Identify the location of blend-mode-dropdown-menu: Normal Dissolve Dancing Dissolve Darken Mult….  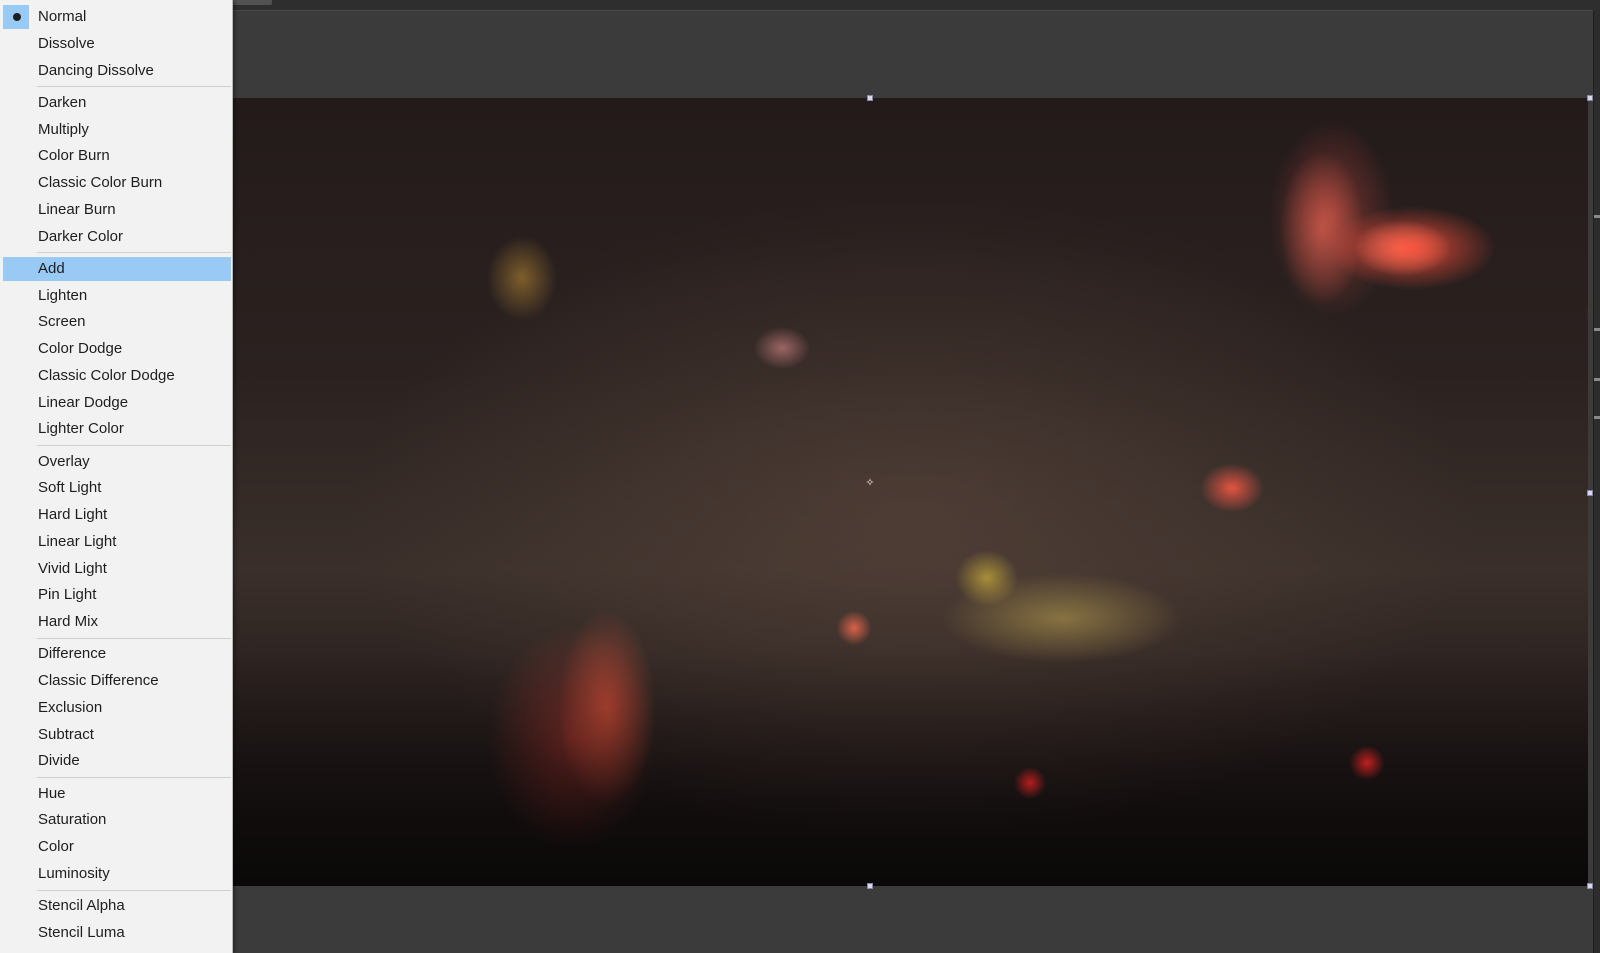
(116, 476).